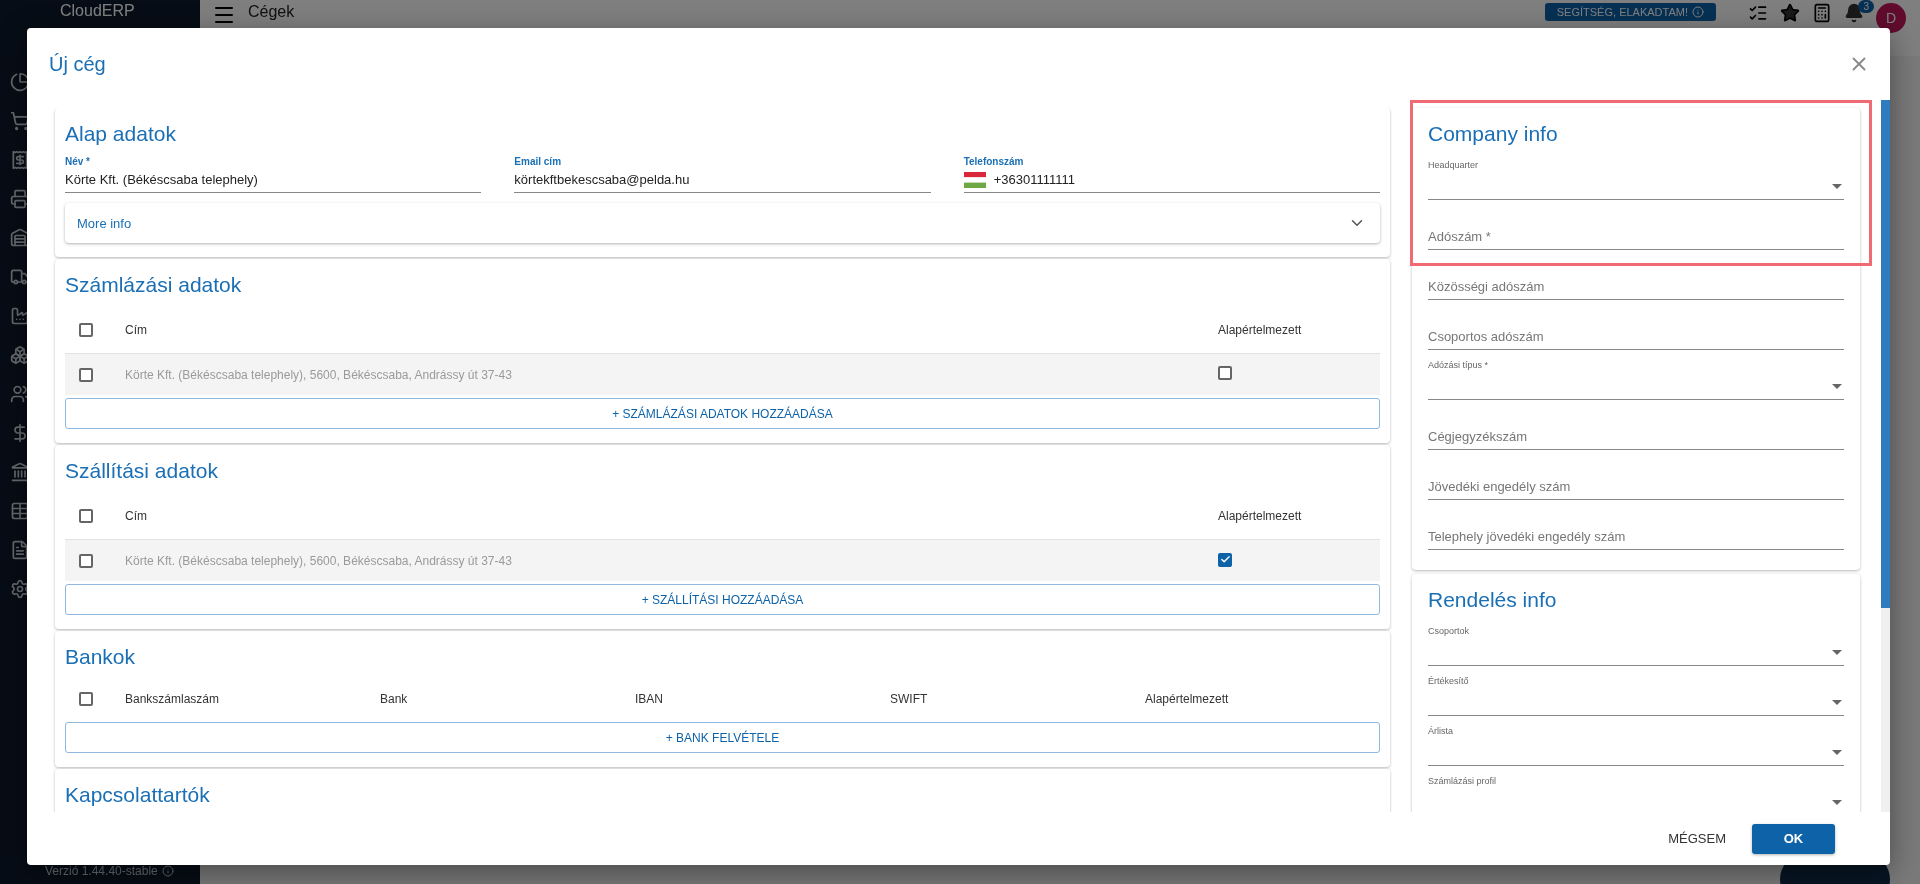 This screenshot has height=884, width=1920. I want to click on card-title: Kapcsolattartók, so click(138, 795).